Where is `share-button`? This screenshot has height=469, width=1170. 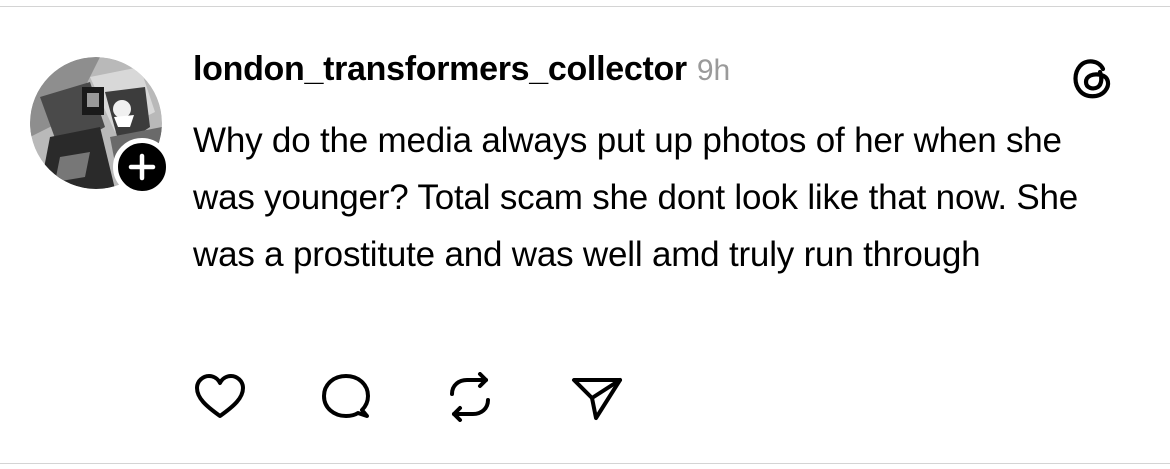
share-button is located at coordinates (596, 397).